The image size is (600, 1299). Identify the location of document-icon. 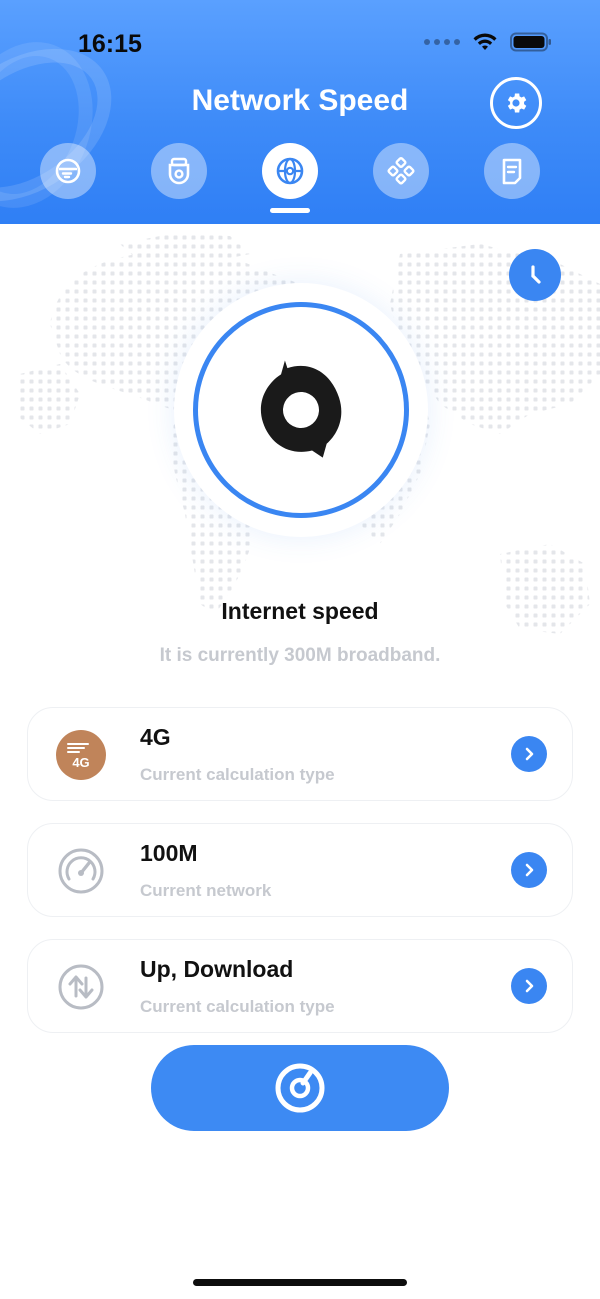
(512, 171).